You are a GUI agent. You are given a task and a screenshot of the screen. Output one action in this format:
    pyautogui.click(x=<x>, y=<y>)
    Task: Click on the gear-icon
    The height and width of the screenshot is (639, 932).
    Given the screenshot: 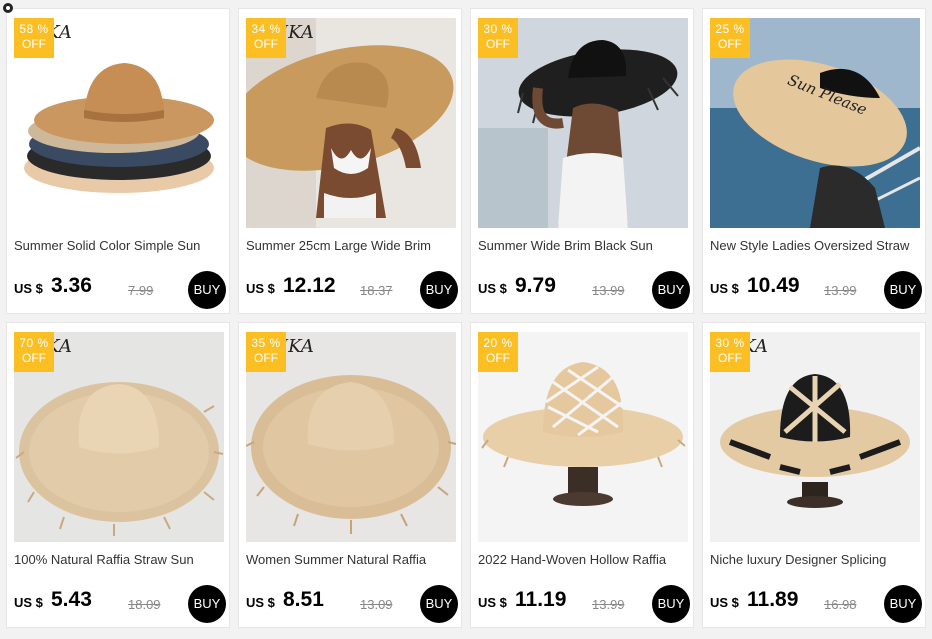 What is the action you would take?
    pyautogui.click(x=8, y=8)
    